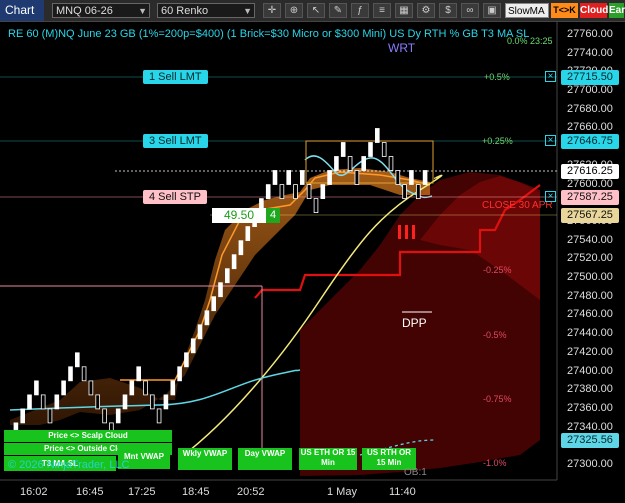  What do you see at coordinates (530, 41) in the screenshot?
I see `header-percent: 0.0% 23:25` at bounding box center [530, 41].